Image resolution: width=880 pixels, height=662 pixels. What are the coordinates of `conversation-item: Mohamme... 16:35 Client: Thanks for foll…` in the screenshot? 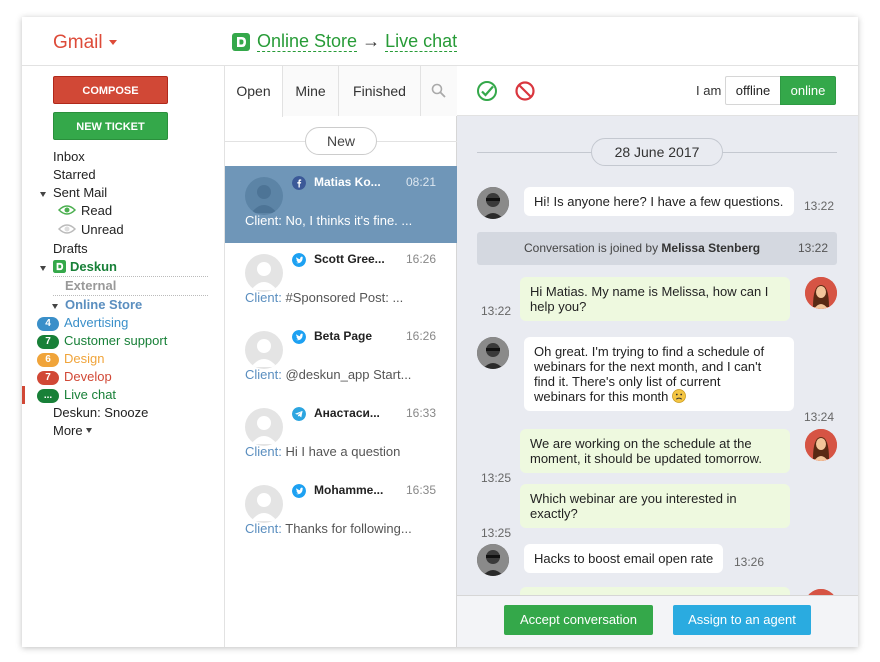 It's located at (341, 512).